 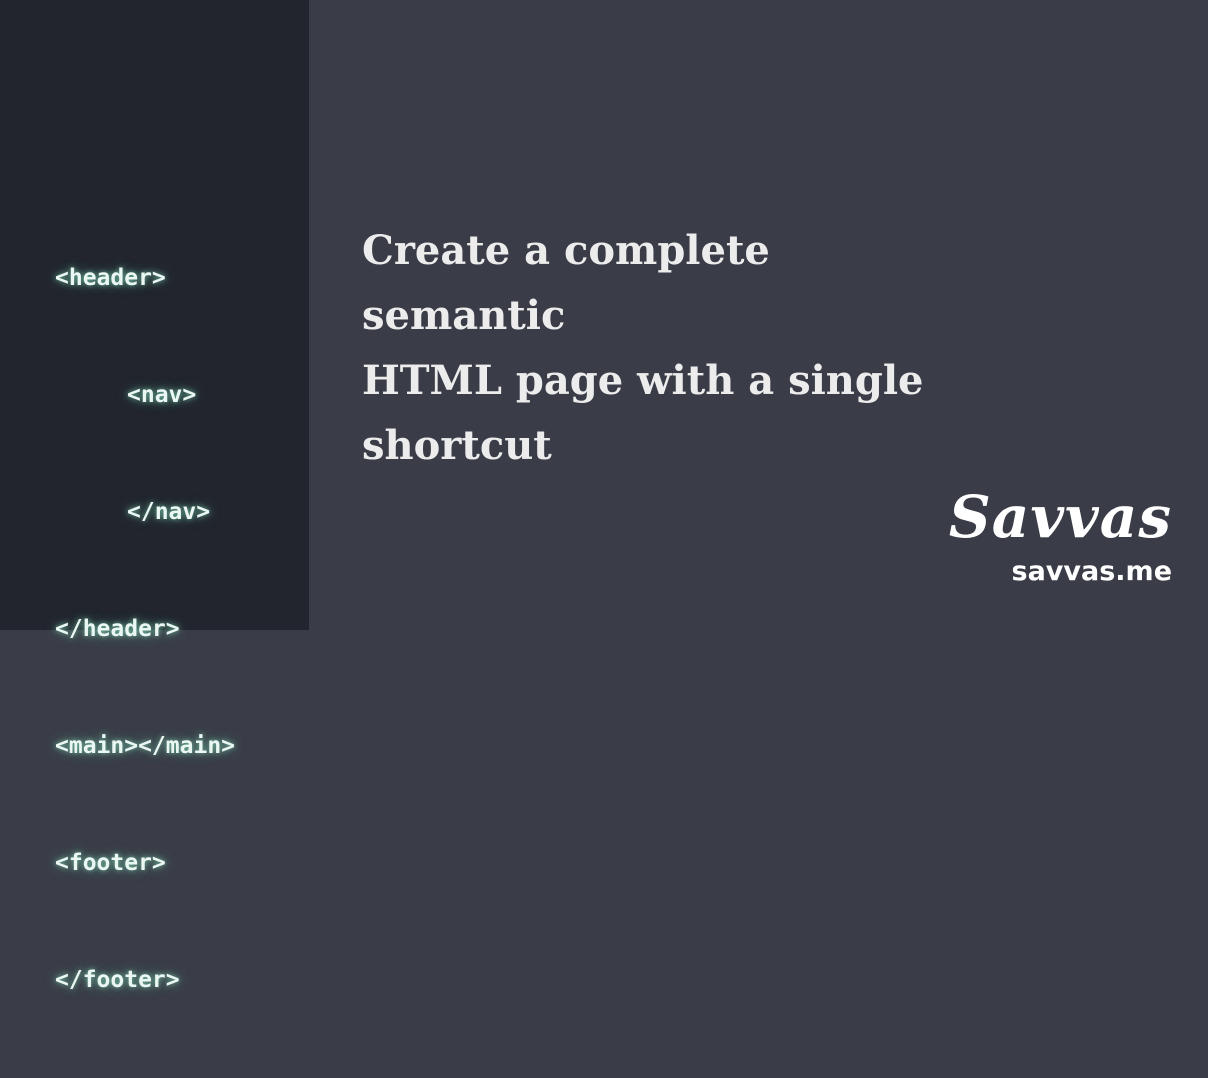 I want to click on title-line-1: Create a complete semantic, so click(x=566, y=283).